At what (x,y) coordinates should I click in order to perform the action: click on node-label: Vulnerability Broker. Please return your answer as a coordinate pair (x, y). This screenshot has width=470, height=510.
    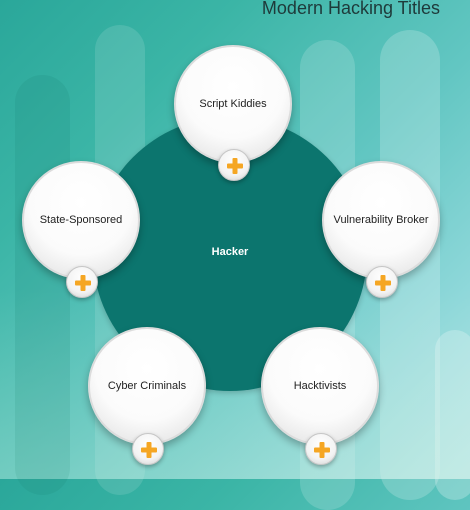
    Looking at the image, I should click on (381, 220).